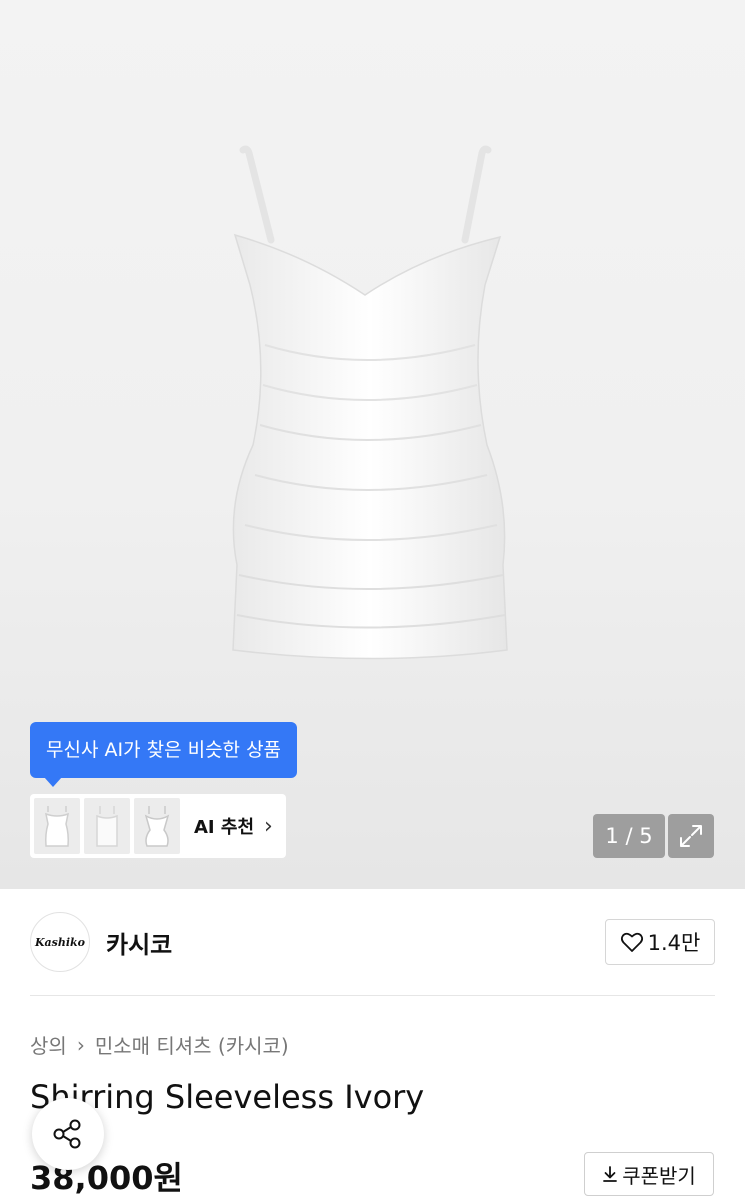  I want to click on like-count: 1.4만, so click(674, 943).